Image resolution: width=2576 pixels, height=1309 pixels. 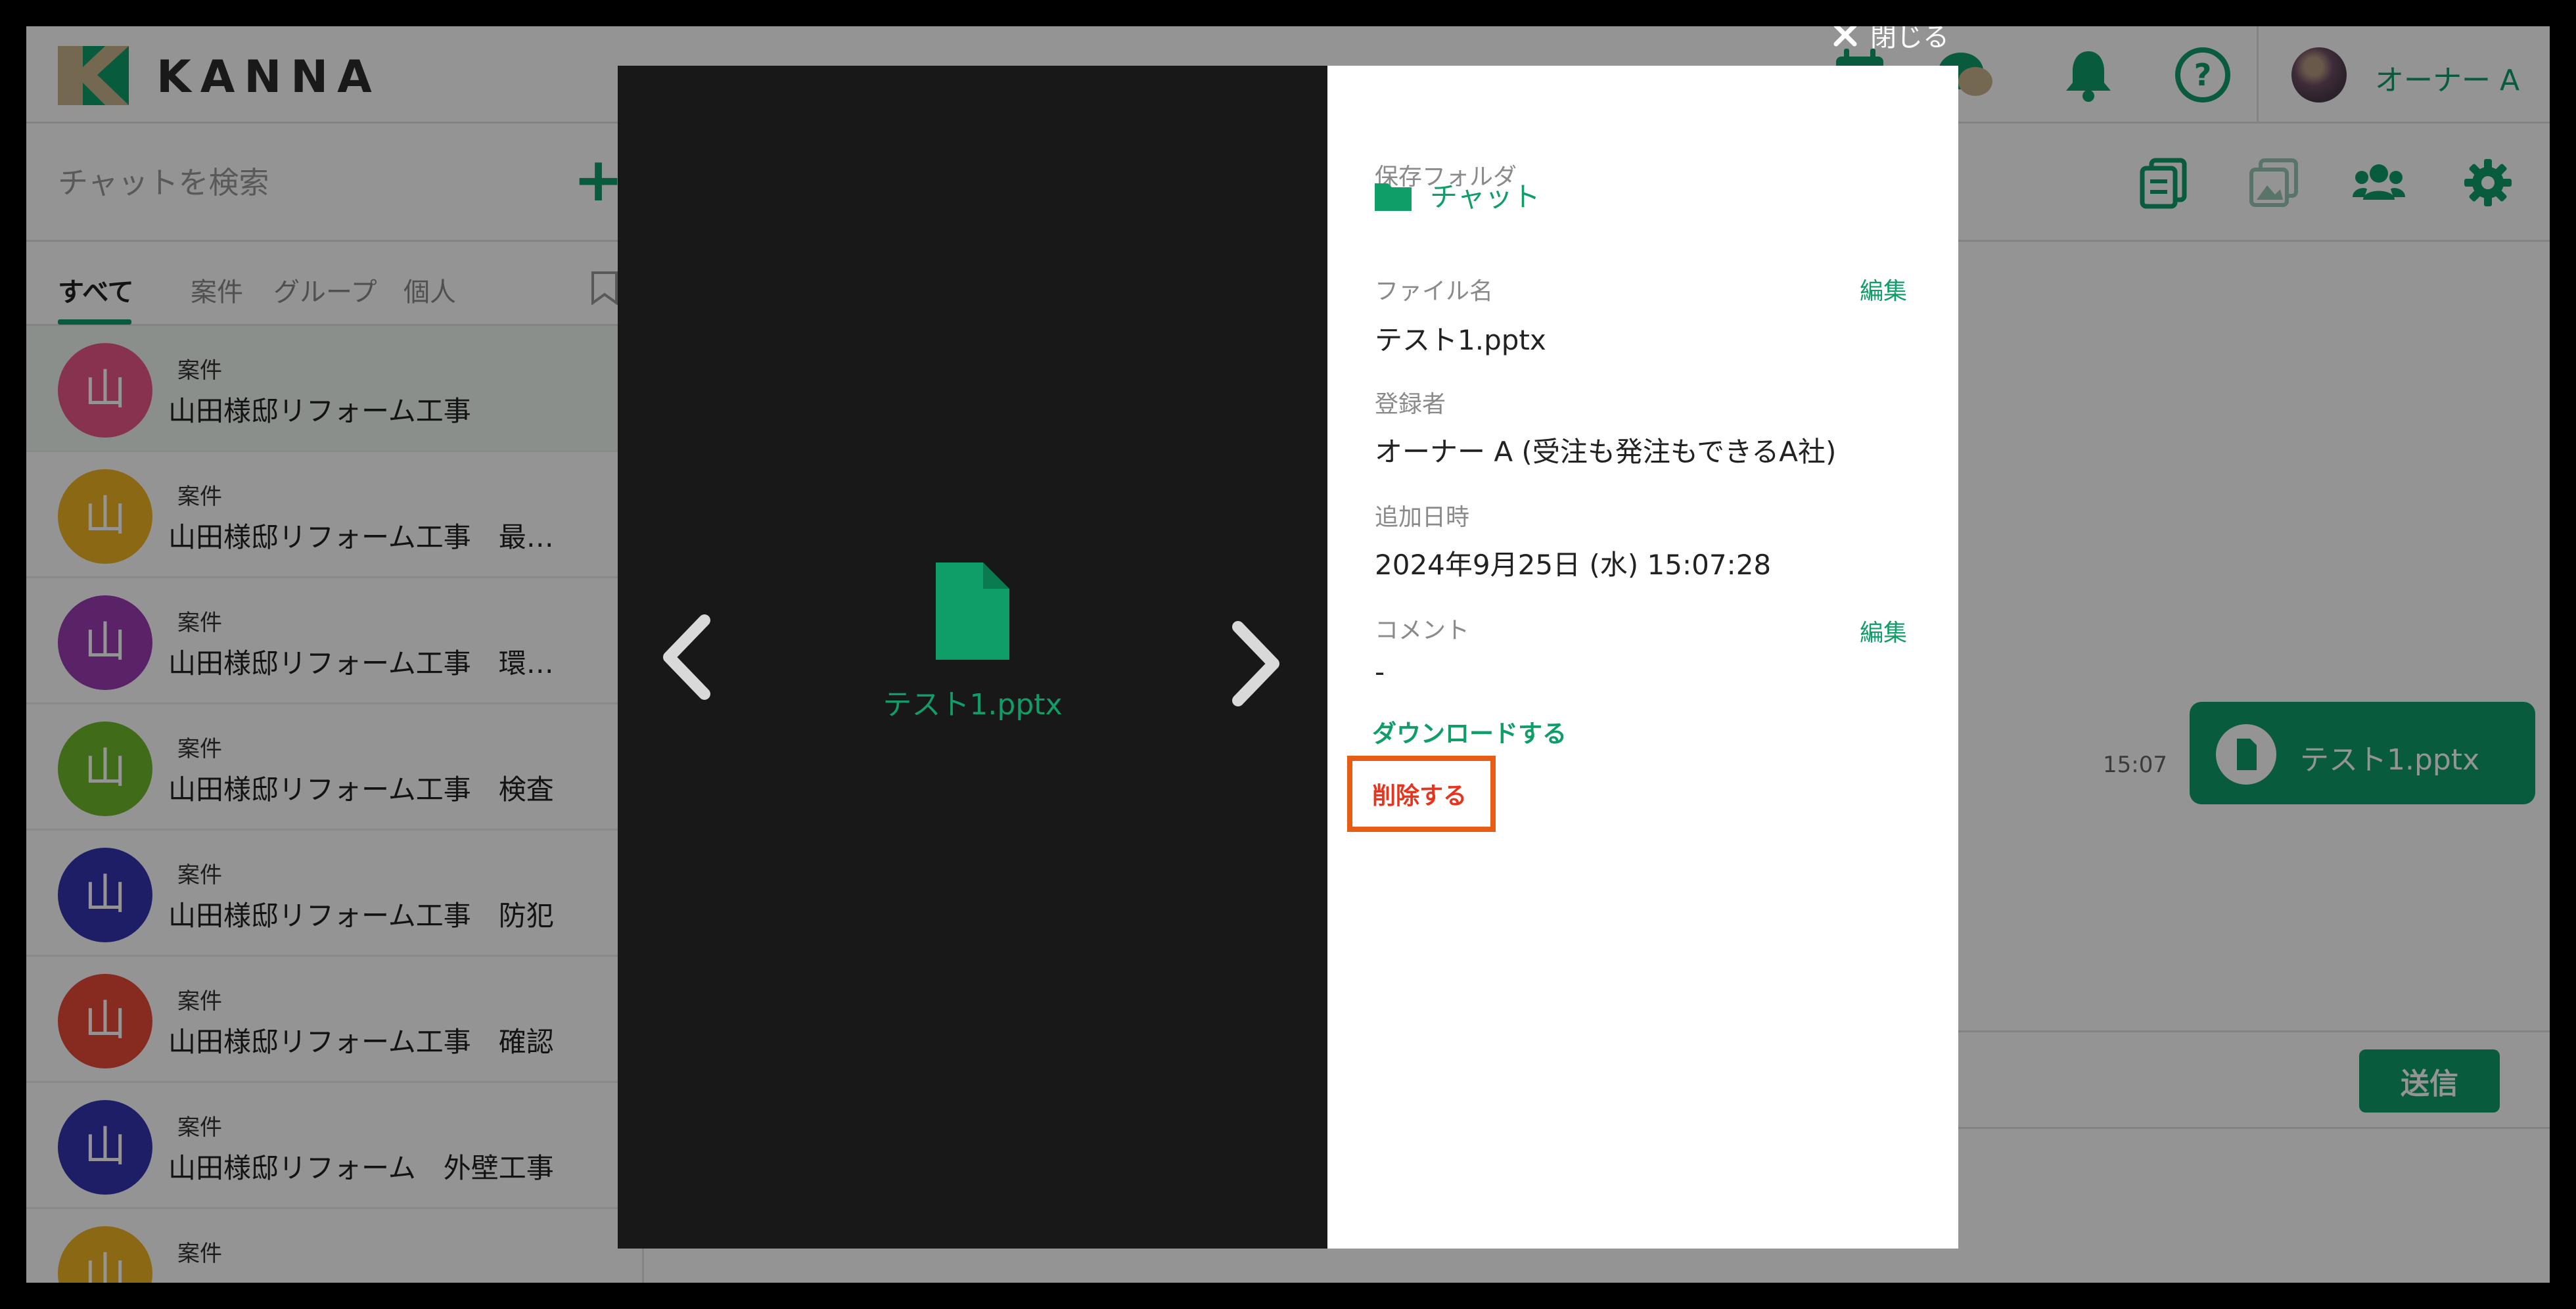 I want to click on registrant-value: オーナー A (受注も発注もできるA社), so click(x=1606, y=452).